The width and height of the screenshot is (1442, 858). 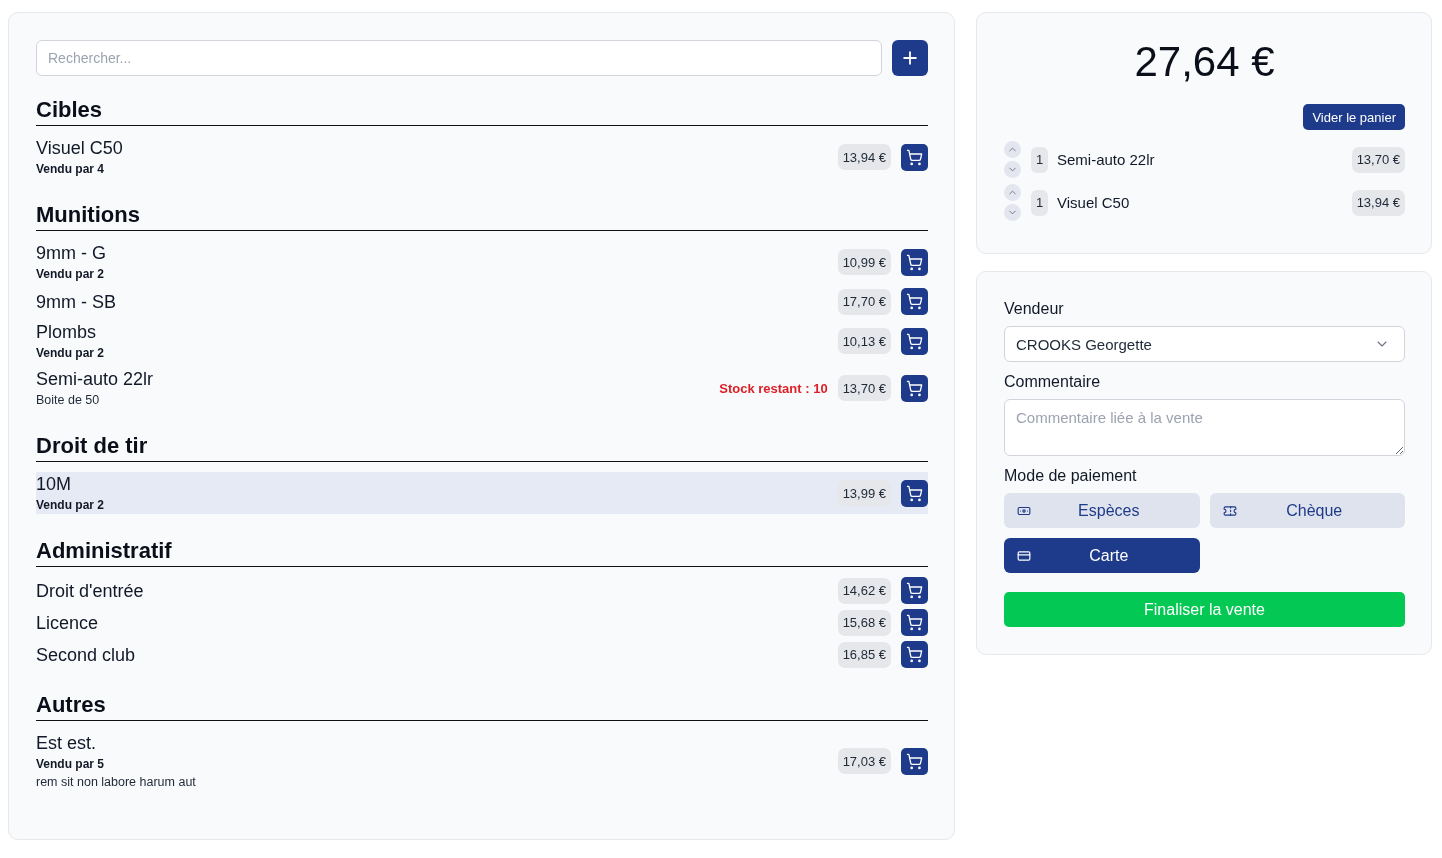 What do you see at coordinates (1053, 382) in the screenshot?
I see `field-label: Commentaire` at bounding box center [1053, 382].